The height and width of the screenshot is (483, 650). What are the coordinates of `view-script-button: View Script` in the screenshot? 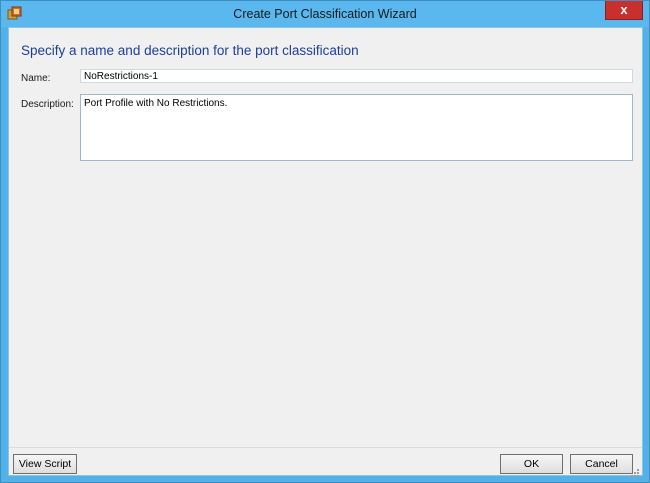 It's located at (45, 464).